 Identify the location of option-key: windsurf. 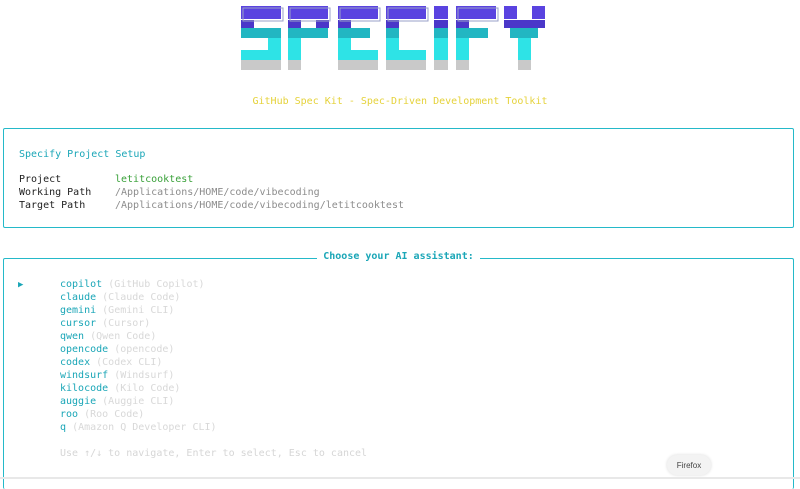
(84, 375).